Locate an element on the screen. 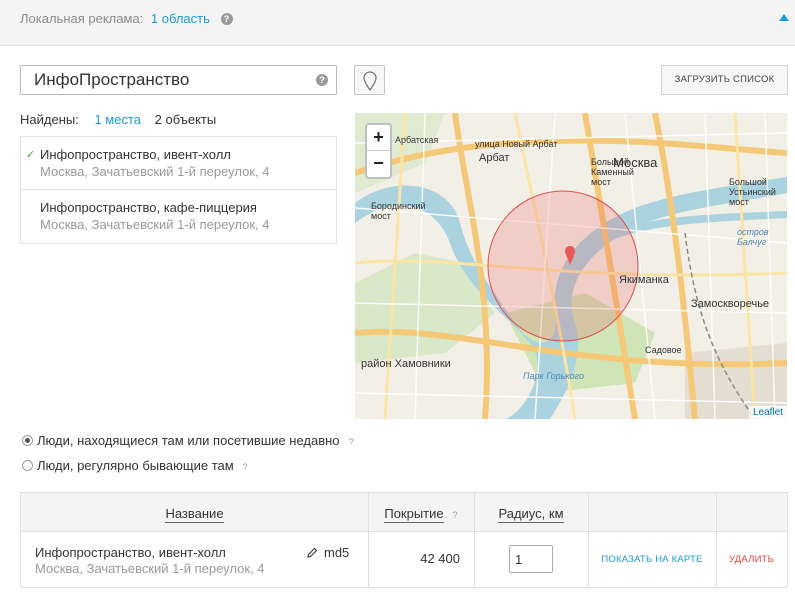  table-header: Название Покрытие? Радиус, км is located at coordinates (404, 512).